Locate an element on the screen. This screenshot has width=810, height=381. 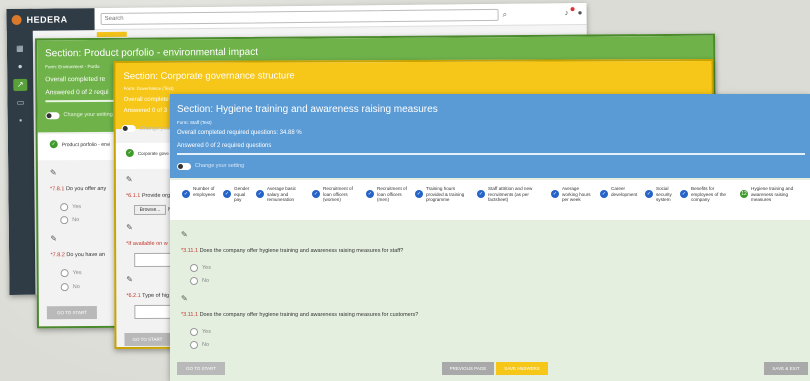
form-name: Form: Environment - Portfo is located at coordinates (72, 66).